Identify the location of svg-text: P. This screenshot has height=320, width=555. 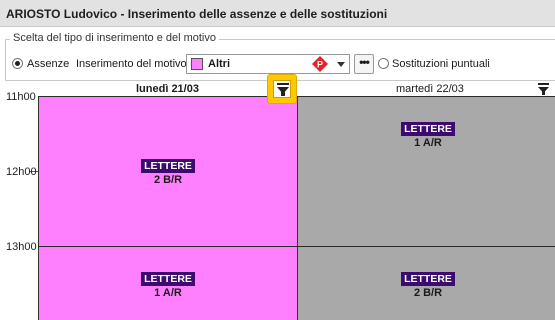
(320, 65).